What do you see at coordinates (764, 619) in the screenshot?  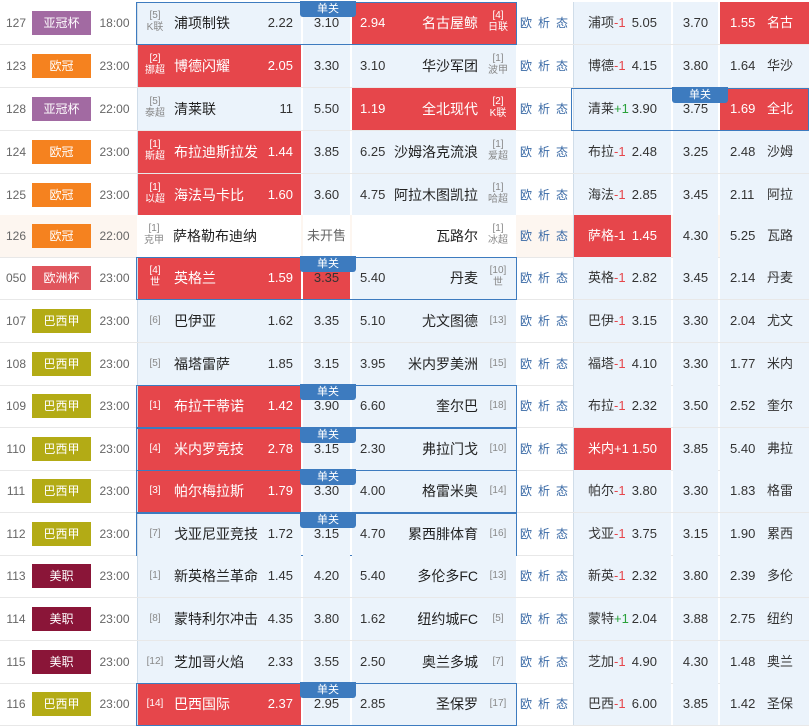 I see `handicap-away-cell: 2.75 纽约` at bounding box center [764, 619].